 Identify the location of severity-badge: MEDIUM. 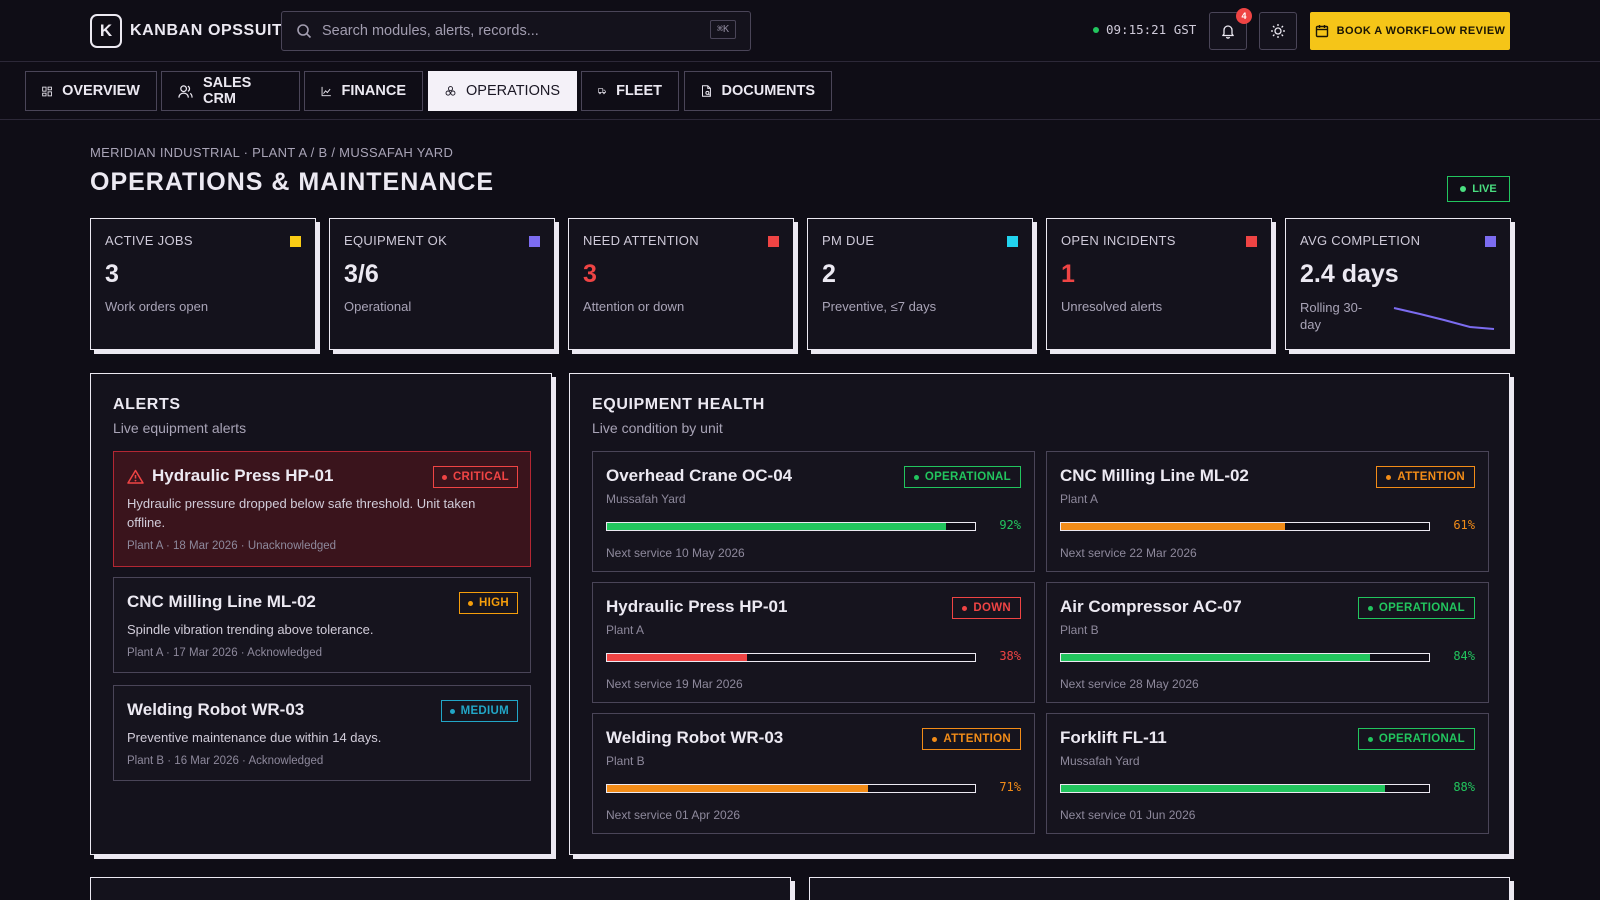
(479, 711).